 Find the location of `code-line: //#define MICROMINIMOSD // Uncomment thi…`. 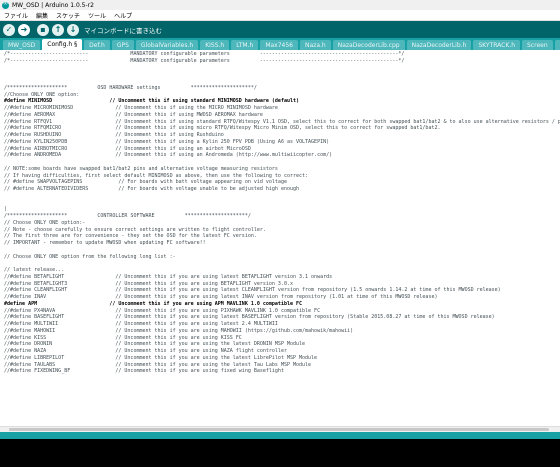

code-line: //#define MICROMINIMOSD // Uncomment thi… is located at coordinates (141, 108).